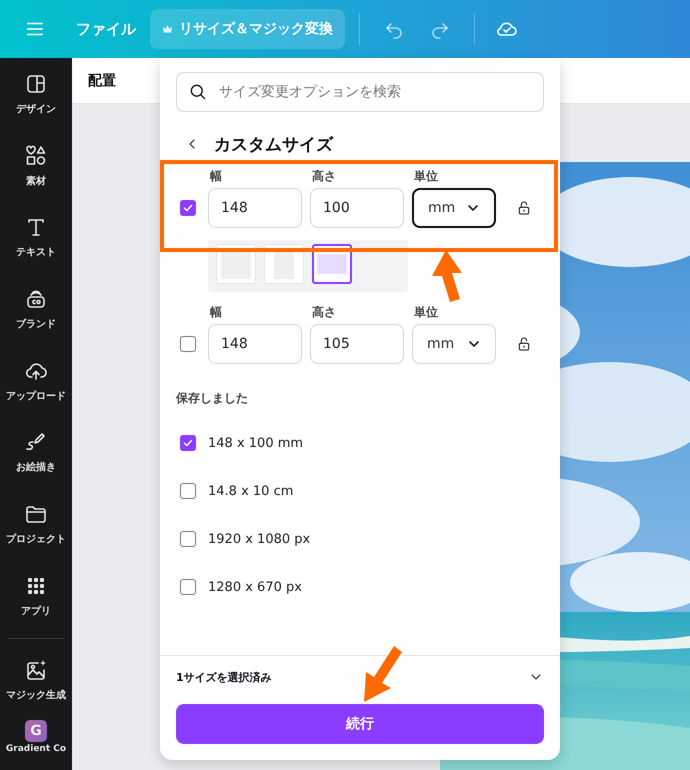  I want to click on panel-title: カスタムサイズ, so click(273, 145).